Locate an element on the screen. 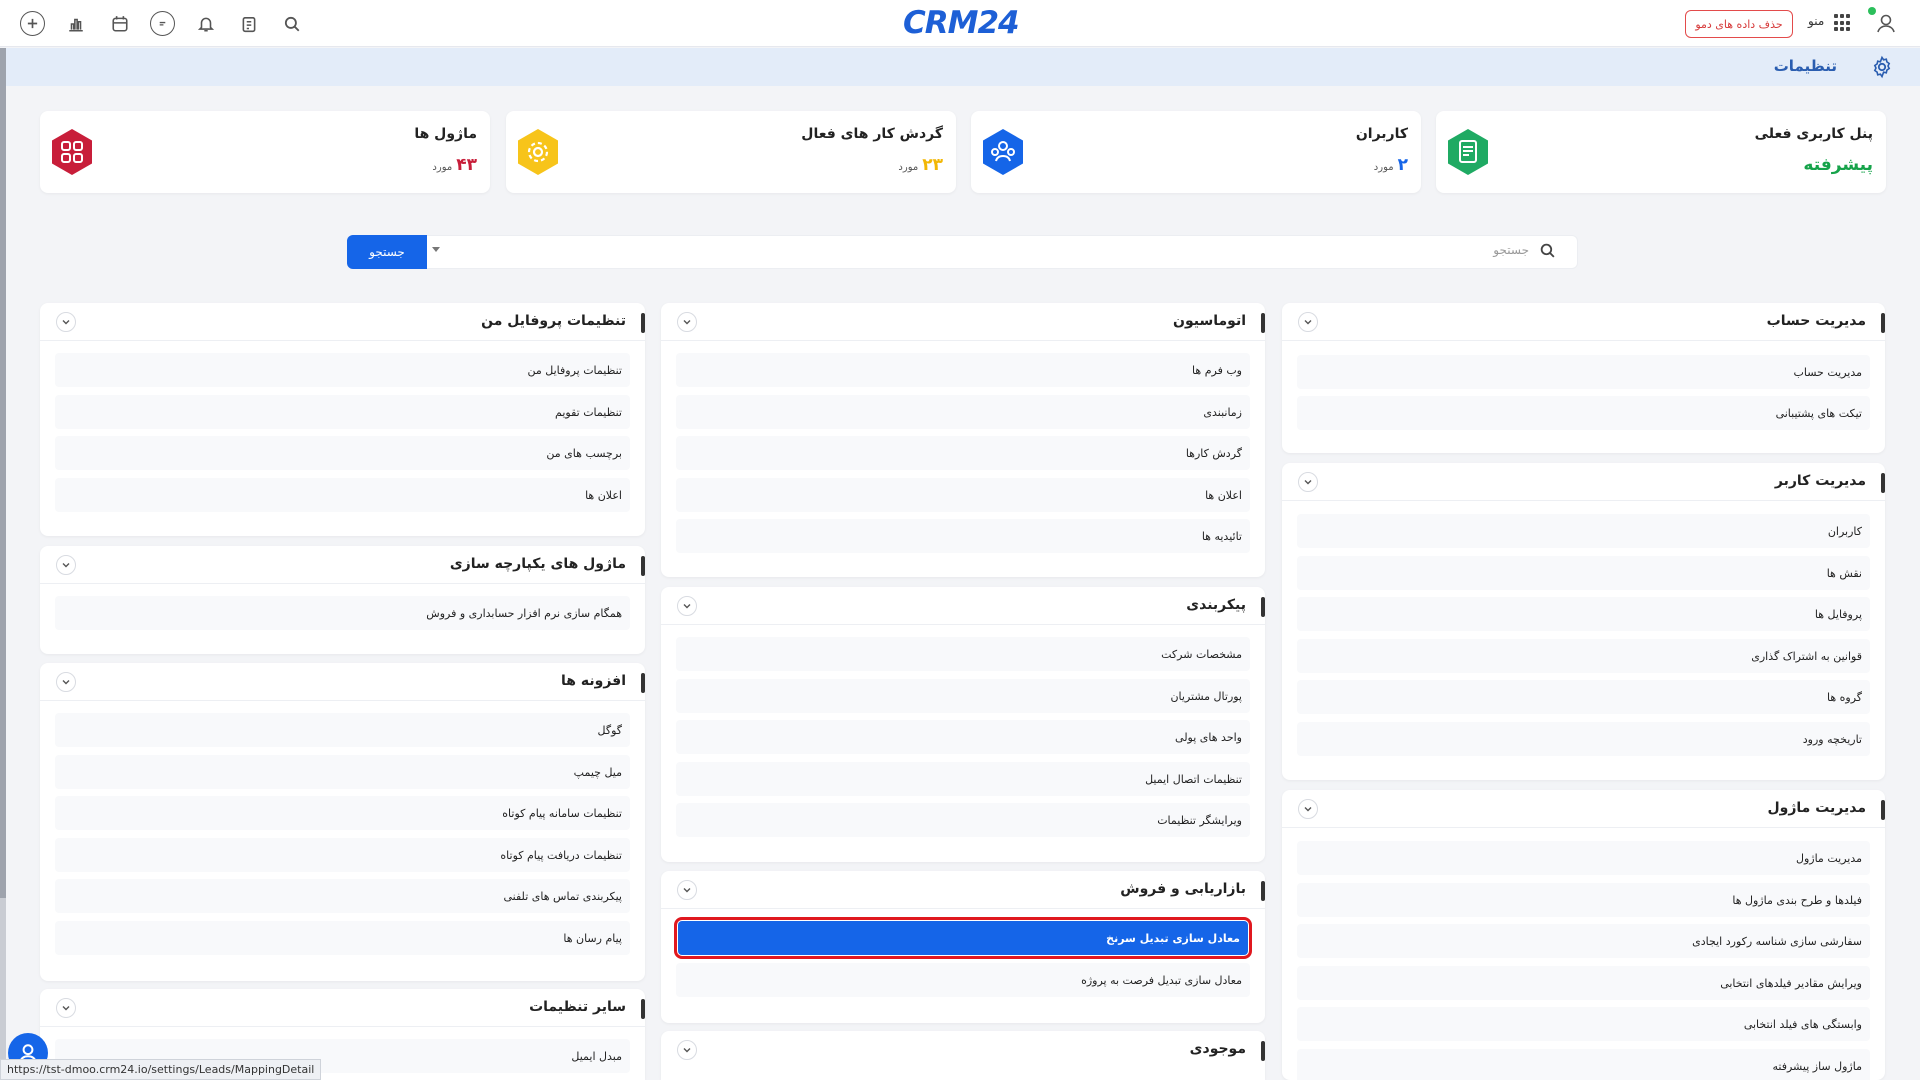  document-icon is located at coordinates (1468, 152).